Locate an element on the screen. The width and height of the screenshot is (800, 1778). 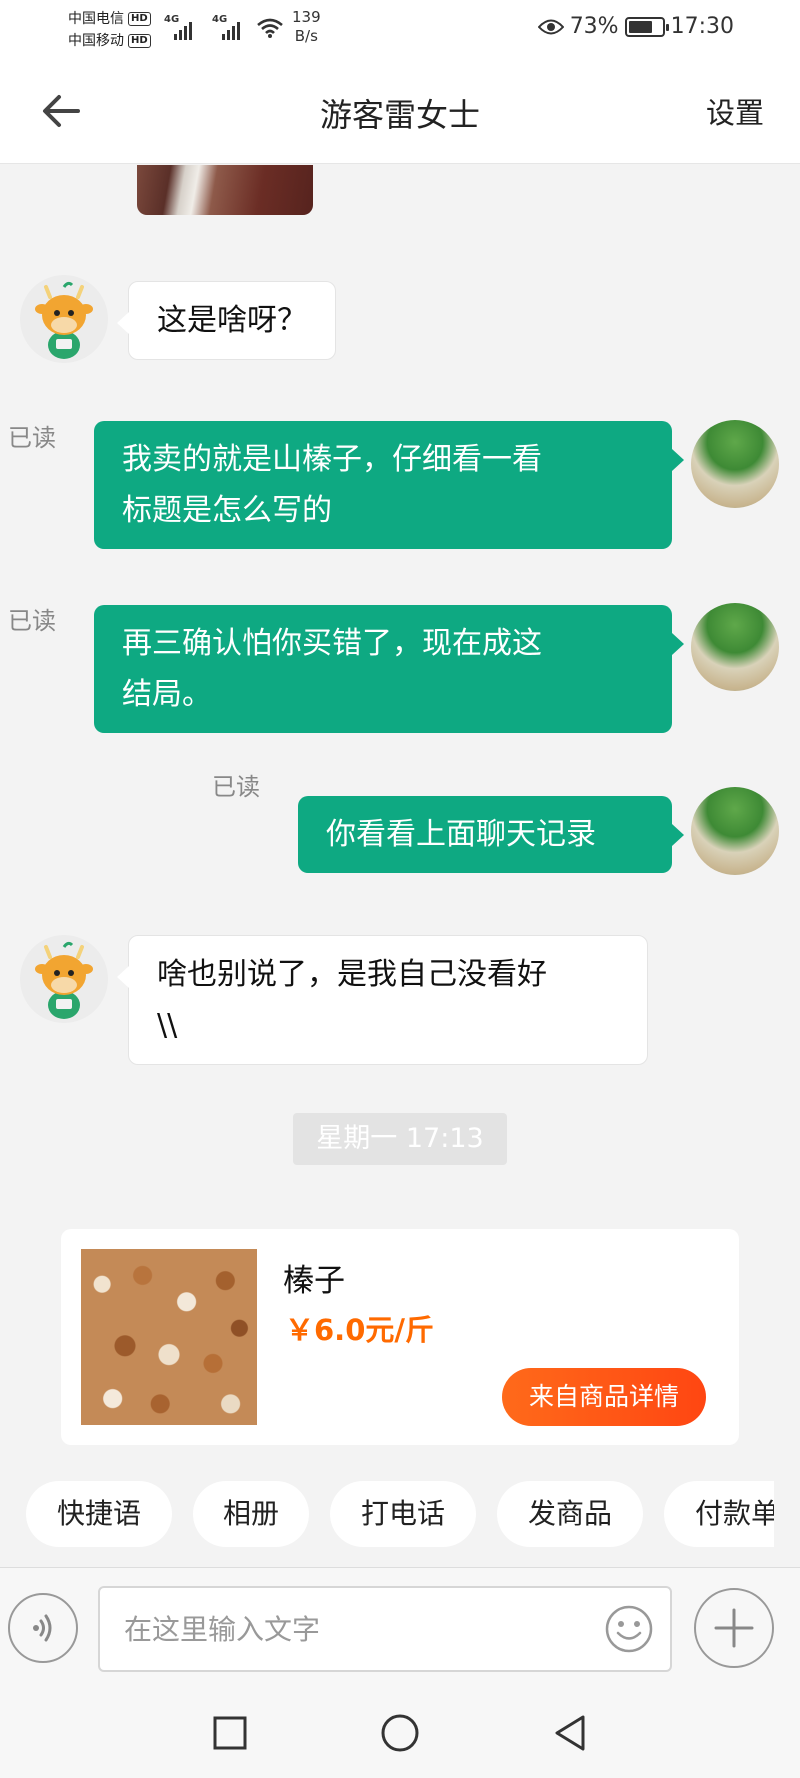
net-speed: 139 B/s is located at coordinates (306, 27).